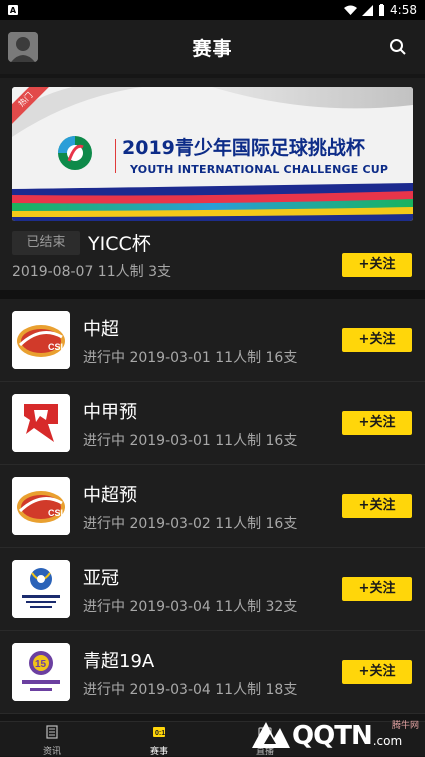  What do you see at coordinates (332, 736) in the screenshot?
I see `watermark-text: QQTN` at bounding box center [332, 736].